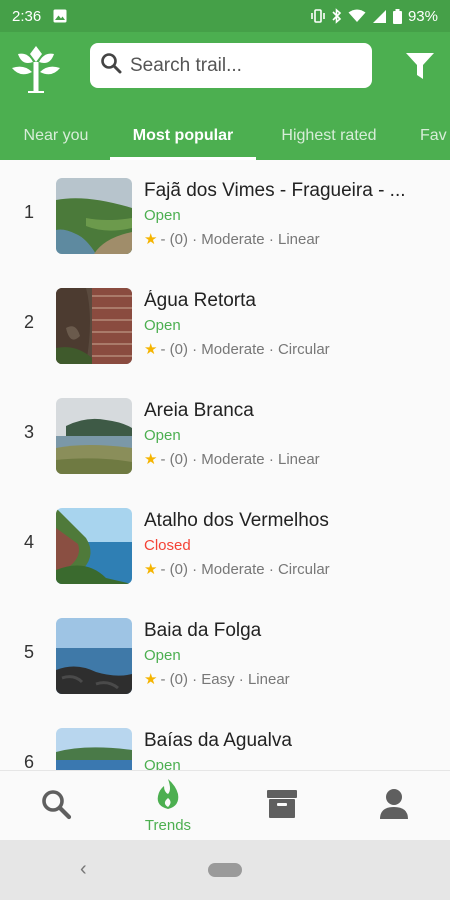 The image size is (450, 900). I want to click on nav-profile, so click(394, 806).